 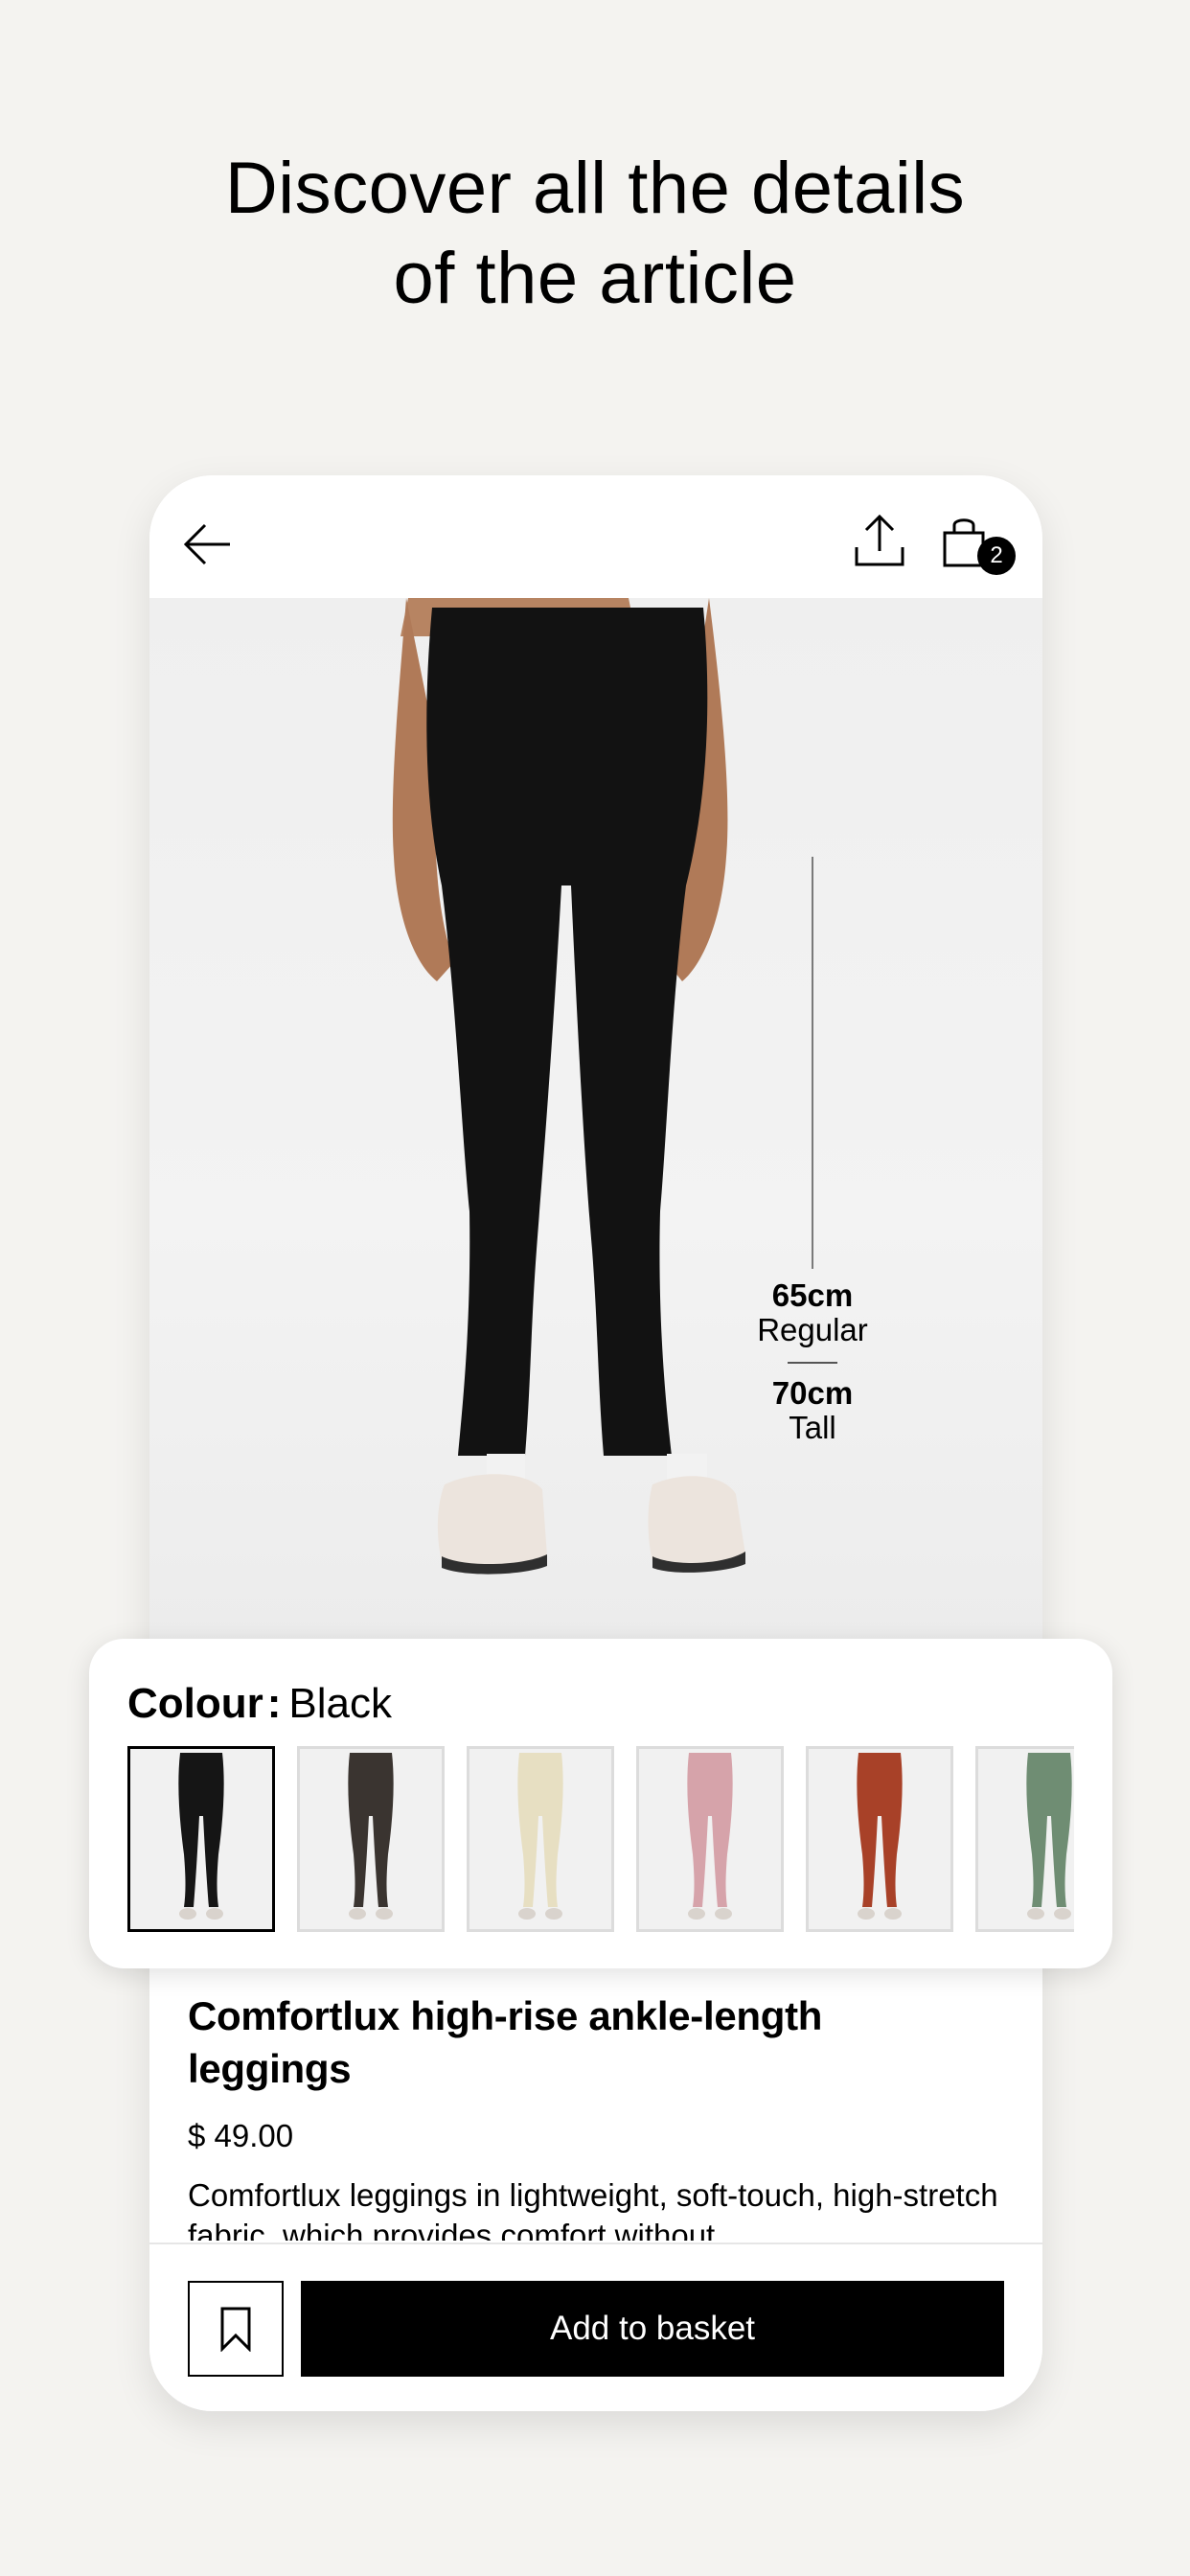 I want to click on bookmark-icon, so click(x=236, y=2329).